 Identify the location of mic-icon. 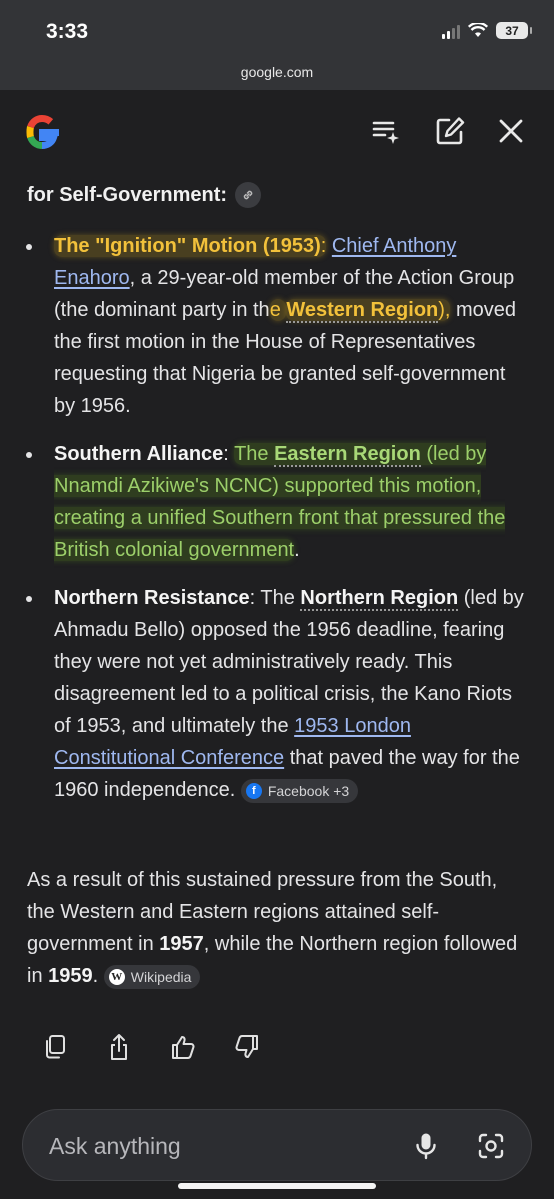
(426, 1146).